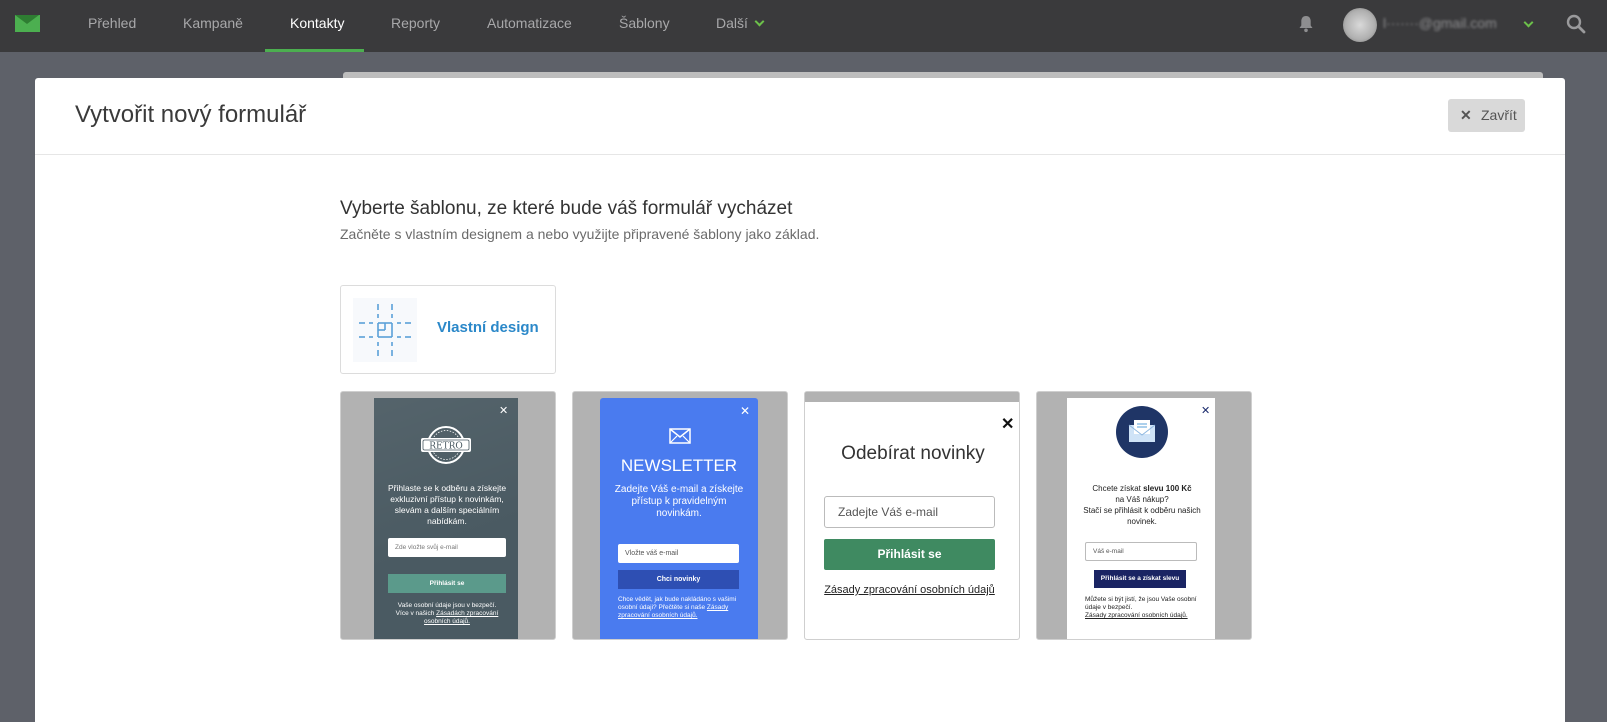 This screenshot has height=722, width=1607. Describe the element at coordinates (679, 465) in the screenshot. I see `newsletter-title: NEWSLETTER` at that location.